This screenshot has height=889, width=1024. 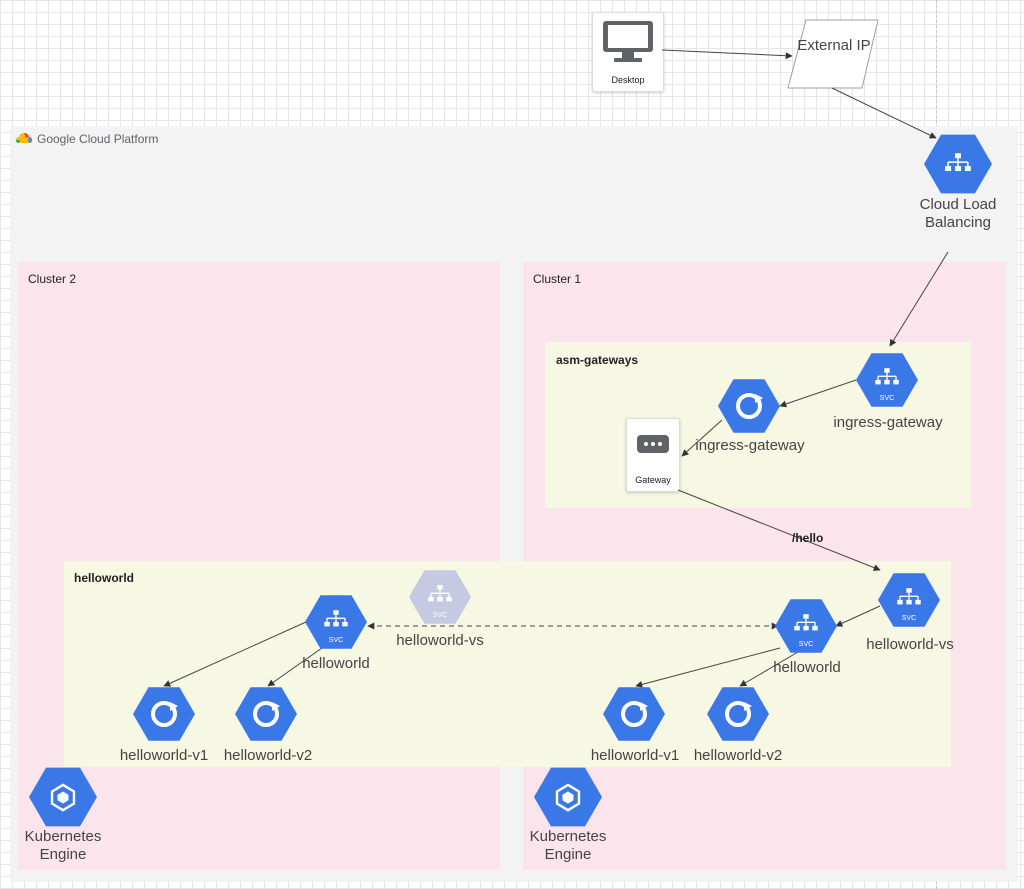 What do you see at coordinates (268, 755) in the screenshot?
I see `c2-helloworld-v2-label: helloworld-v2` at bounding box center [268, 755].